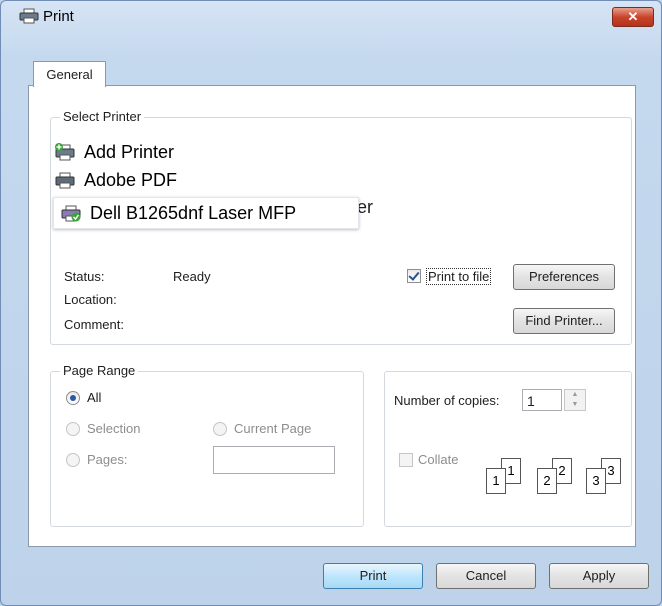 This screenshot has height=606, width=662. I want to click on apply-button: Apply, so click(599, 576).